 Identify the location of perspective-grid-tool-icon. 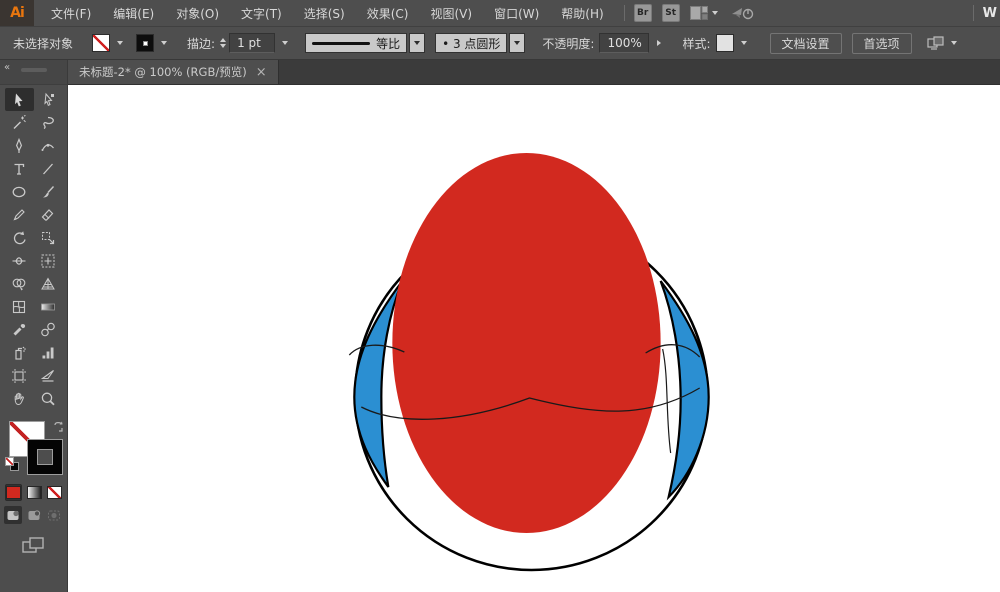
(47, 282).